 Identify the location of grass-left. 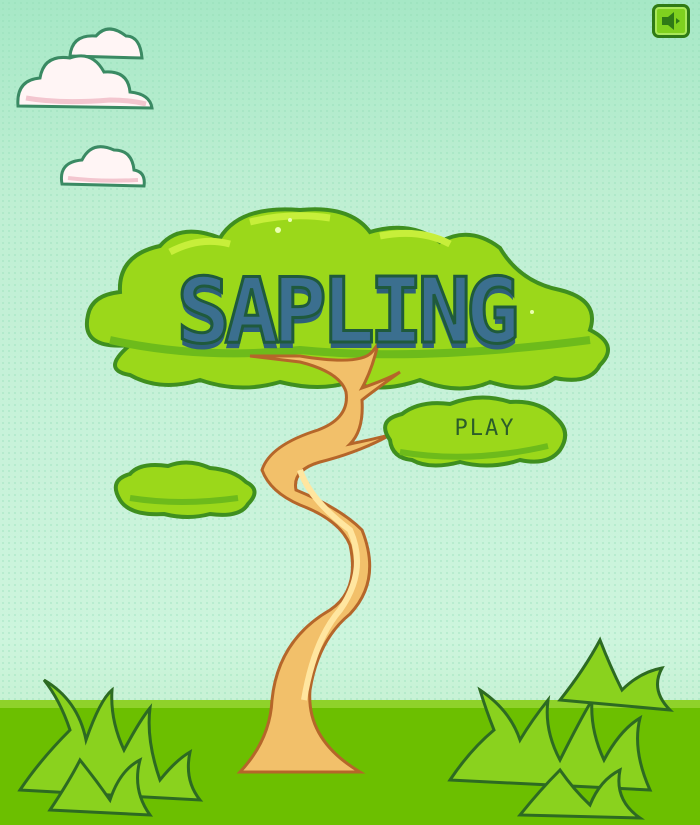
(110, 747).